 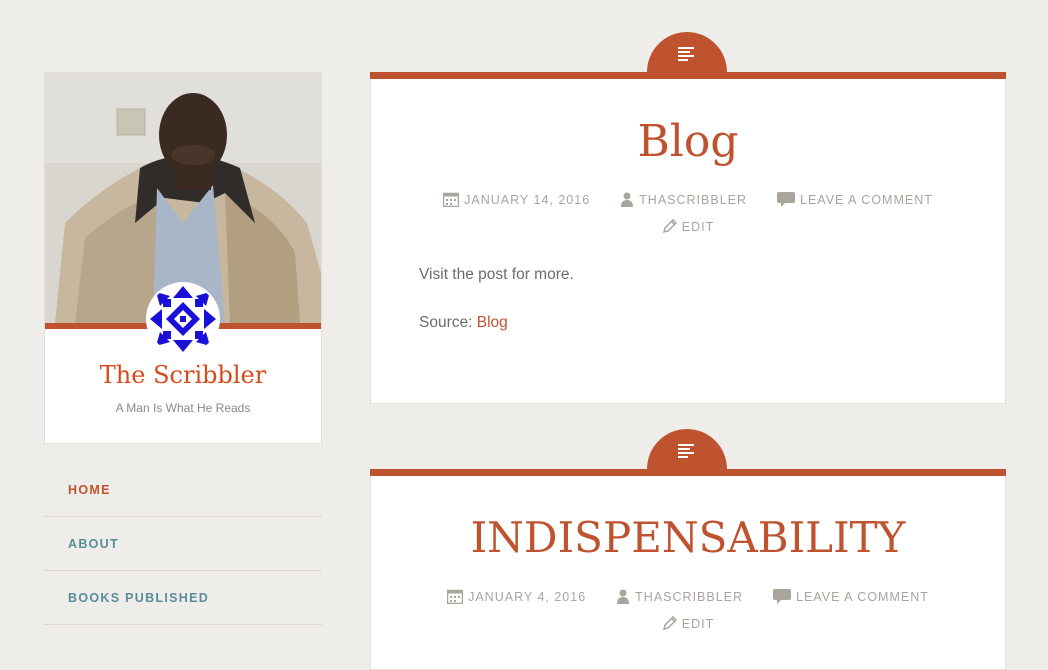 What do you see at coordinates (183, 408) in the screenshot?
I see `site-tagline: A Man Is What He Reads` at bounding box center [183, 408].